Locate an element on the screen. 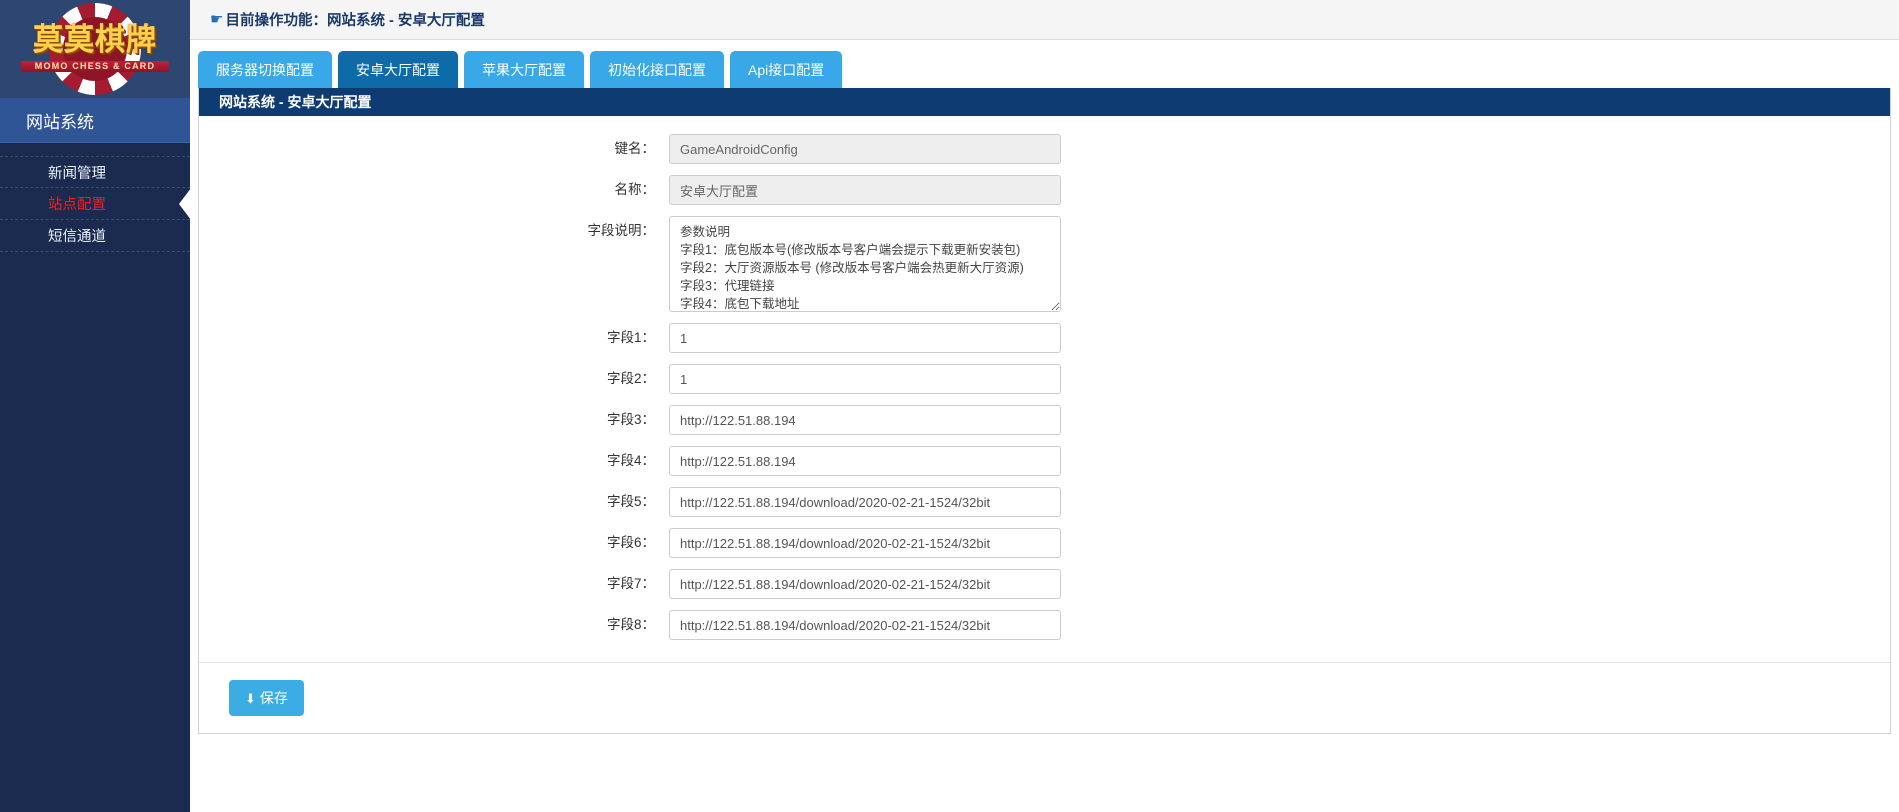 The height and width of the screenshot is (812, 1899). form-row-field5: 字段5： is located at coordinates (1044, 502).